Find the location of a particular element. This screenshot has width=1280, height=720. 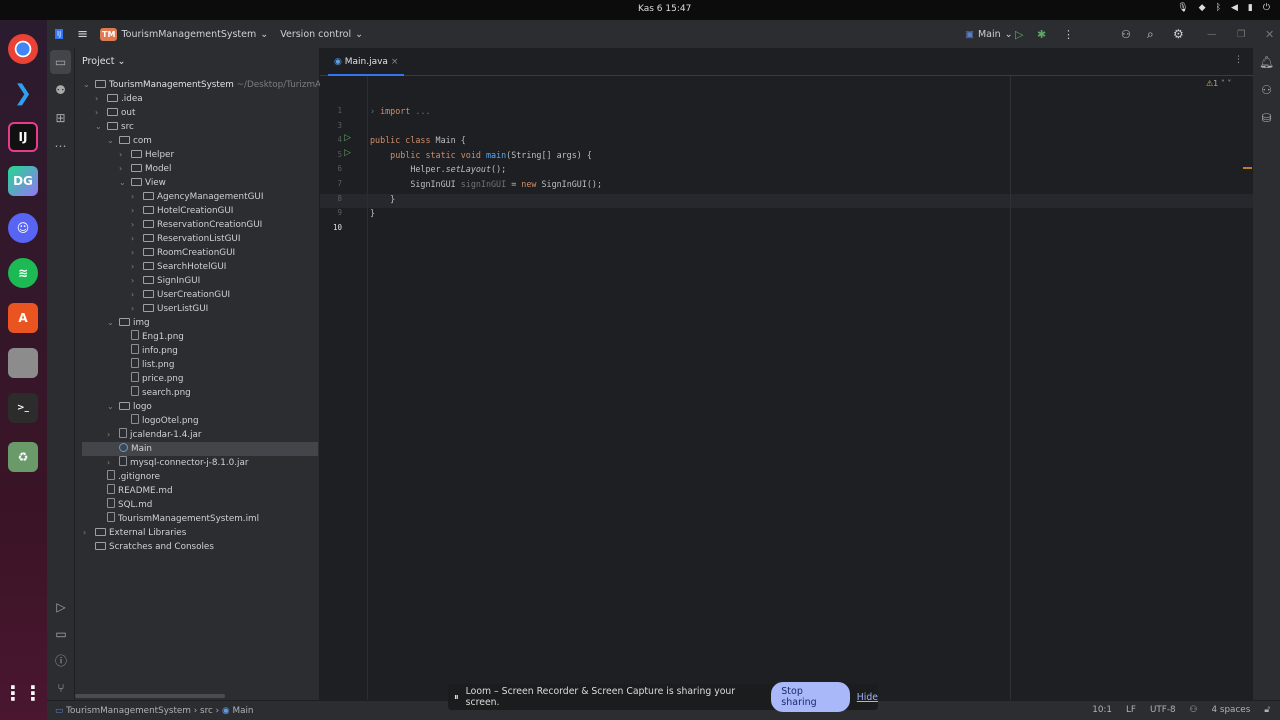

tree-item: Scratches and Consoles is located at coordinates (201, 547).